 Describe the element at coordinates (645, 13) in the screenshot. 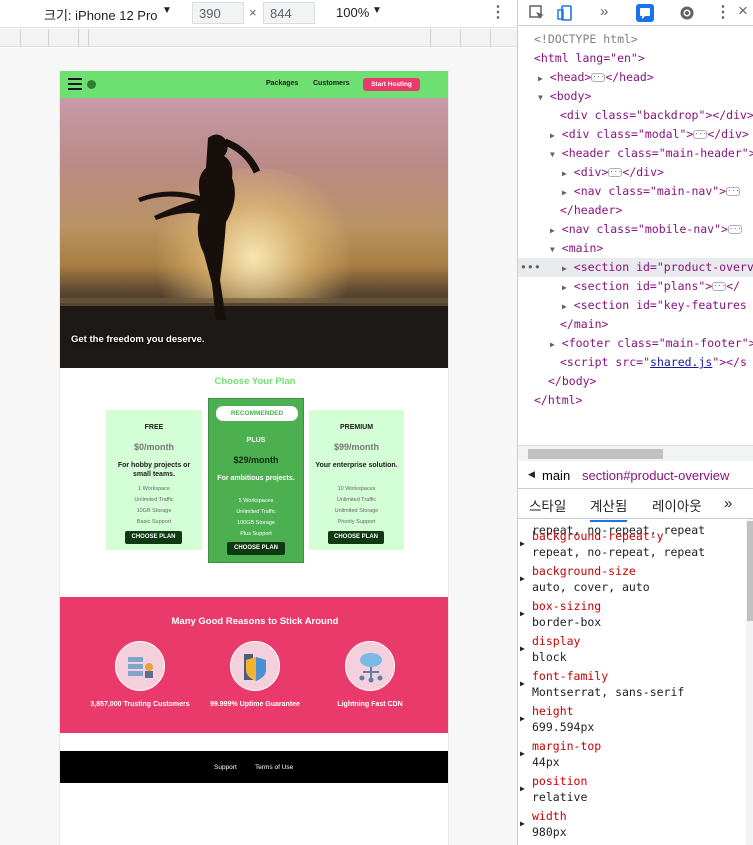

I see `issues-chat-icon` at that location.